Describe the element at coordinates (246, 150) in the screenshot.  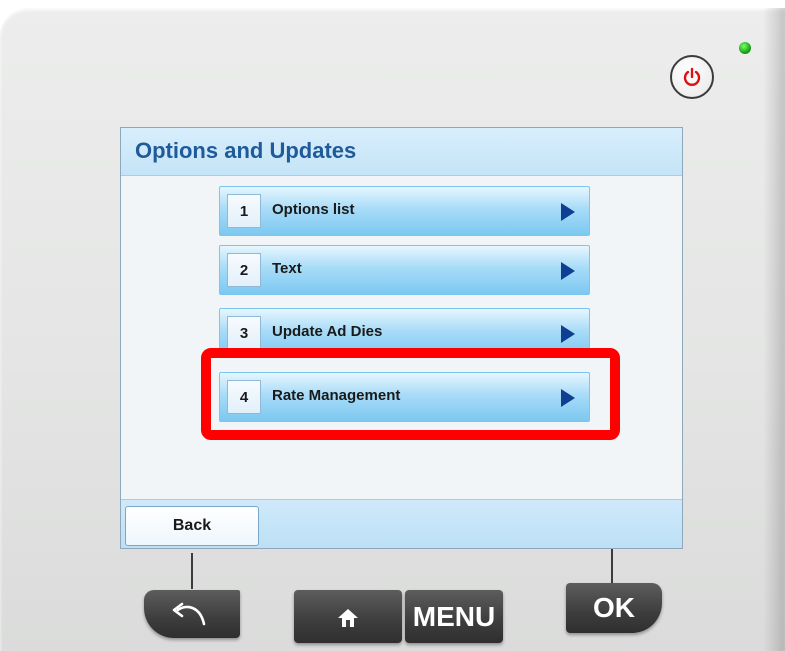
I see `page-title: Options and Updates` at that location.